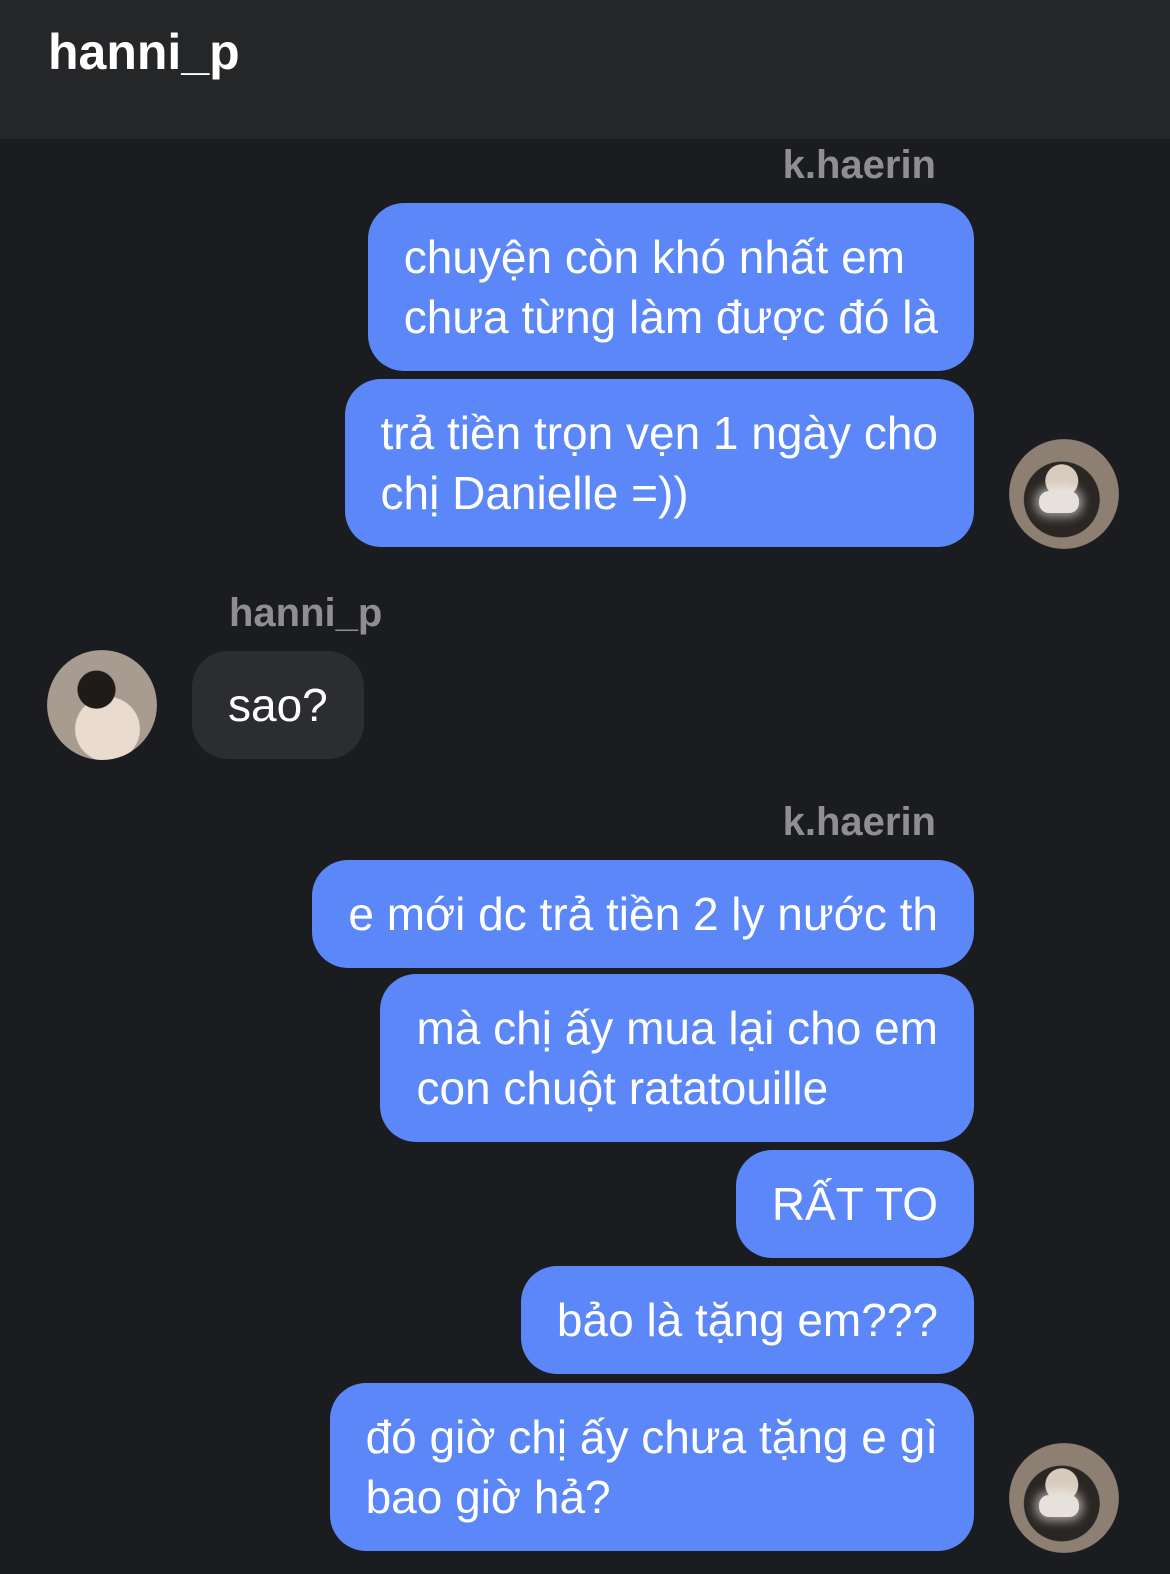 The width and height of the screenshot is (1170, 1574). I want to click on message-text-line: mà chị ấy mua lại cho em, so click(677, 1028).